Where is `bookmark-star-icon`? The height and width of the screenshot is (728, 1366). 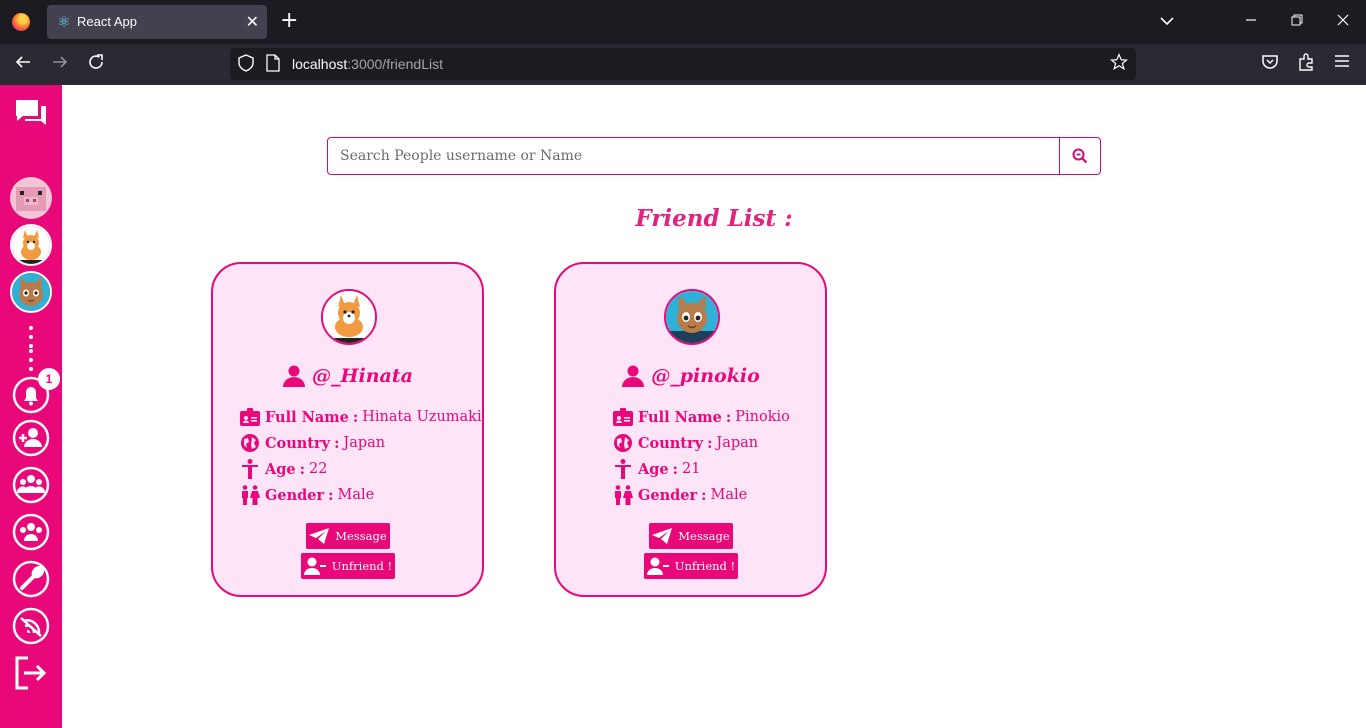
bookmark-star-icon is located at coordinates (1119, 64).